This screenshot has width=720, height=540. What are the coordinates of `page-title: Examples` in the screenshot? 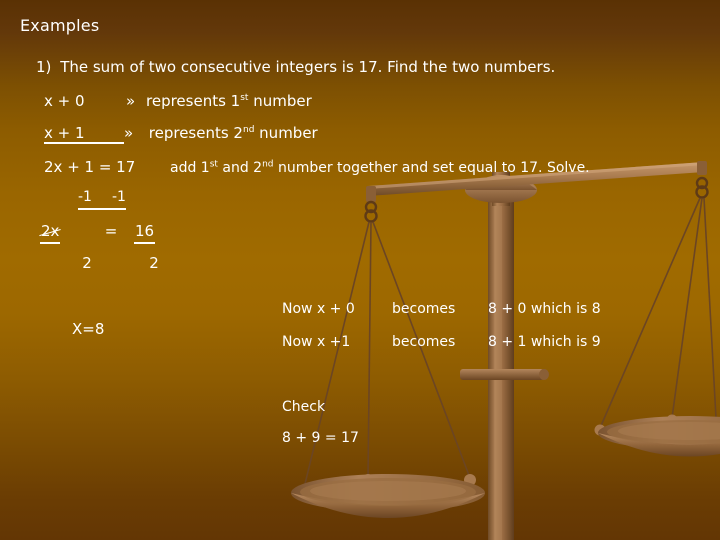 It's located at (60, 25).